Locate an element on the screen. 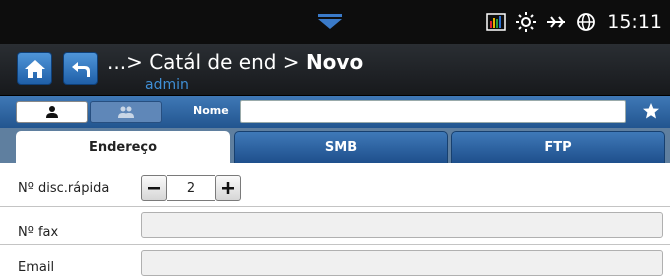  group-toggle is located at coordinates (126, 112).